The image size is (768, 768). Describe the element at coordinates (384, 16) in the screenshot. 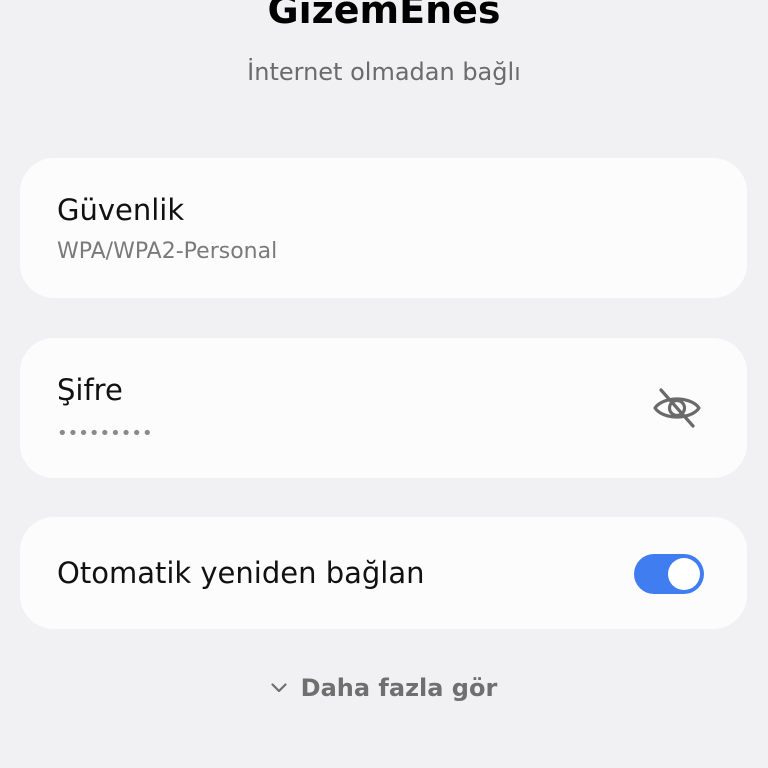

I see `network-name: GizemEnes` at that location.